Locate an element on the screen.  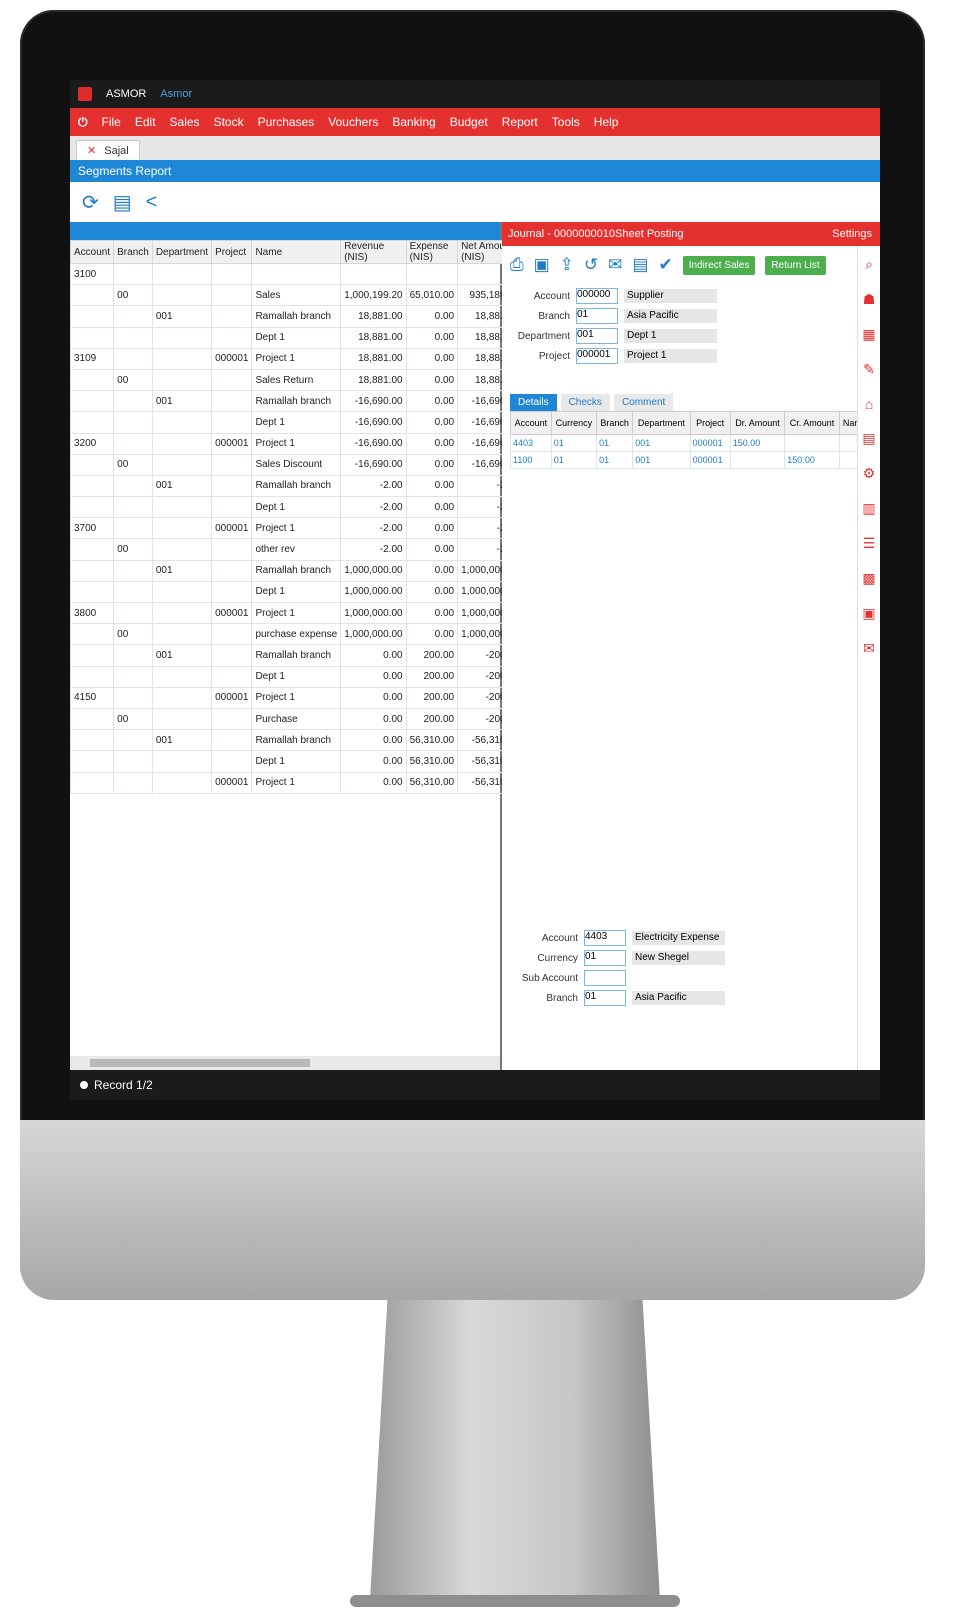
detail-account-input: 4403 is located at coordinates (605, 938).